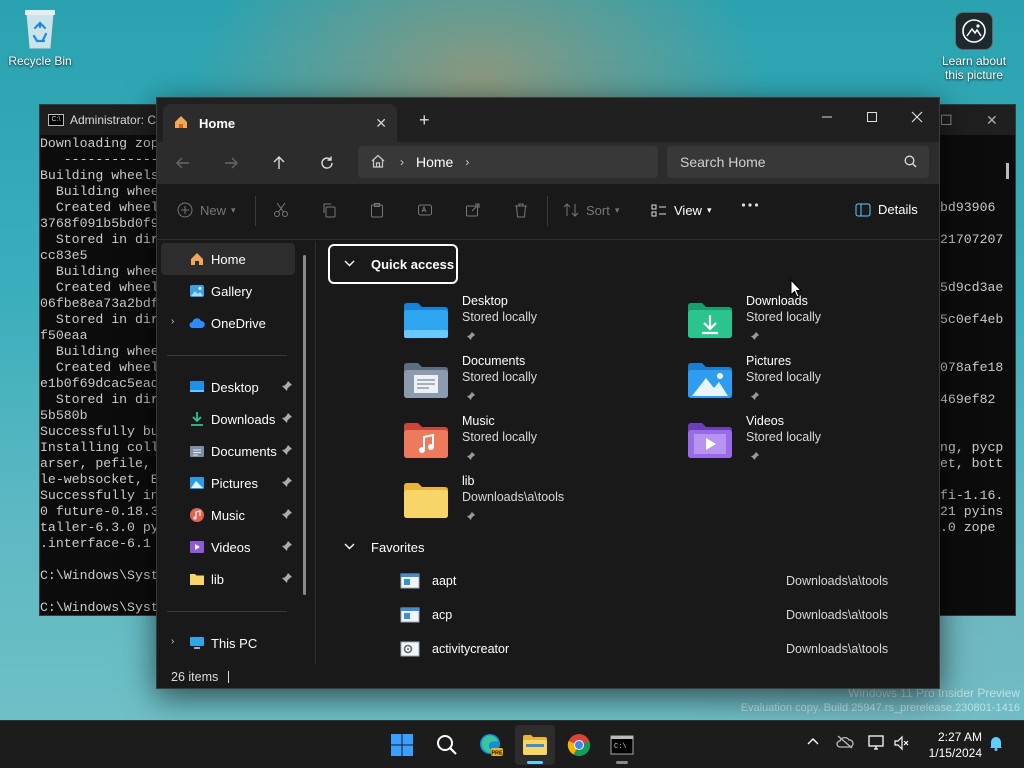 This screenshot has width=1024, height=768. Describe the element at coordinates (99, 191) in the screenshot. I see `terminal-line: Building whee` at that location.